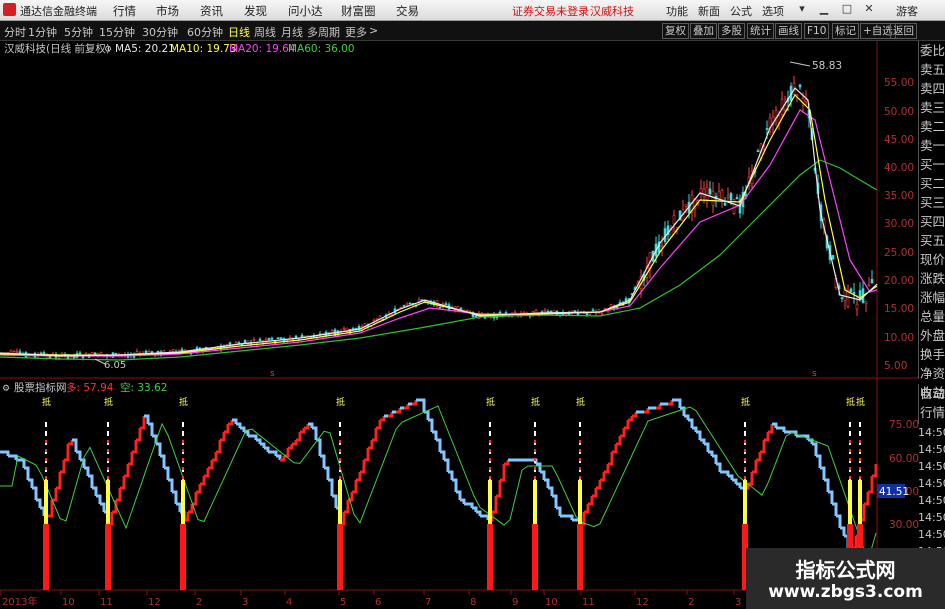  I want to click on period-5min: 5分钟, so click(78, 32).